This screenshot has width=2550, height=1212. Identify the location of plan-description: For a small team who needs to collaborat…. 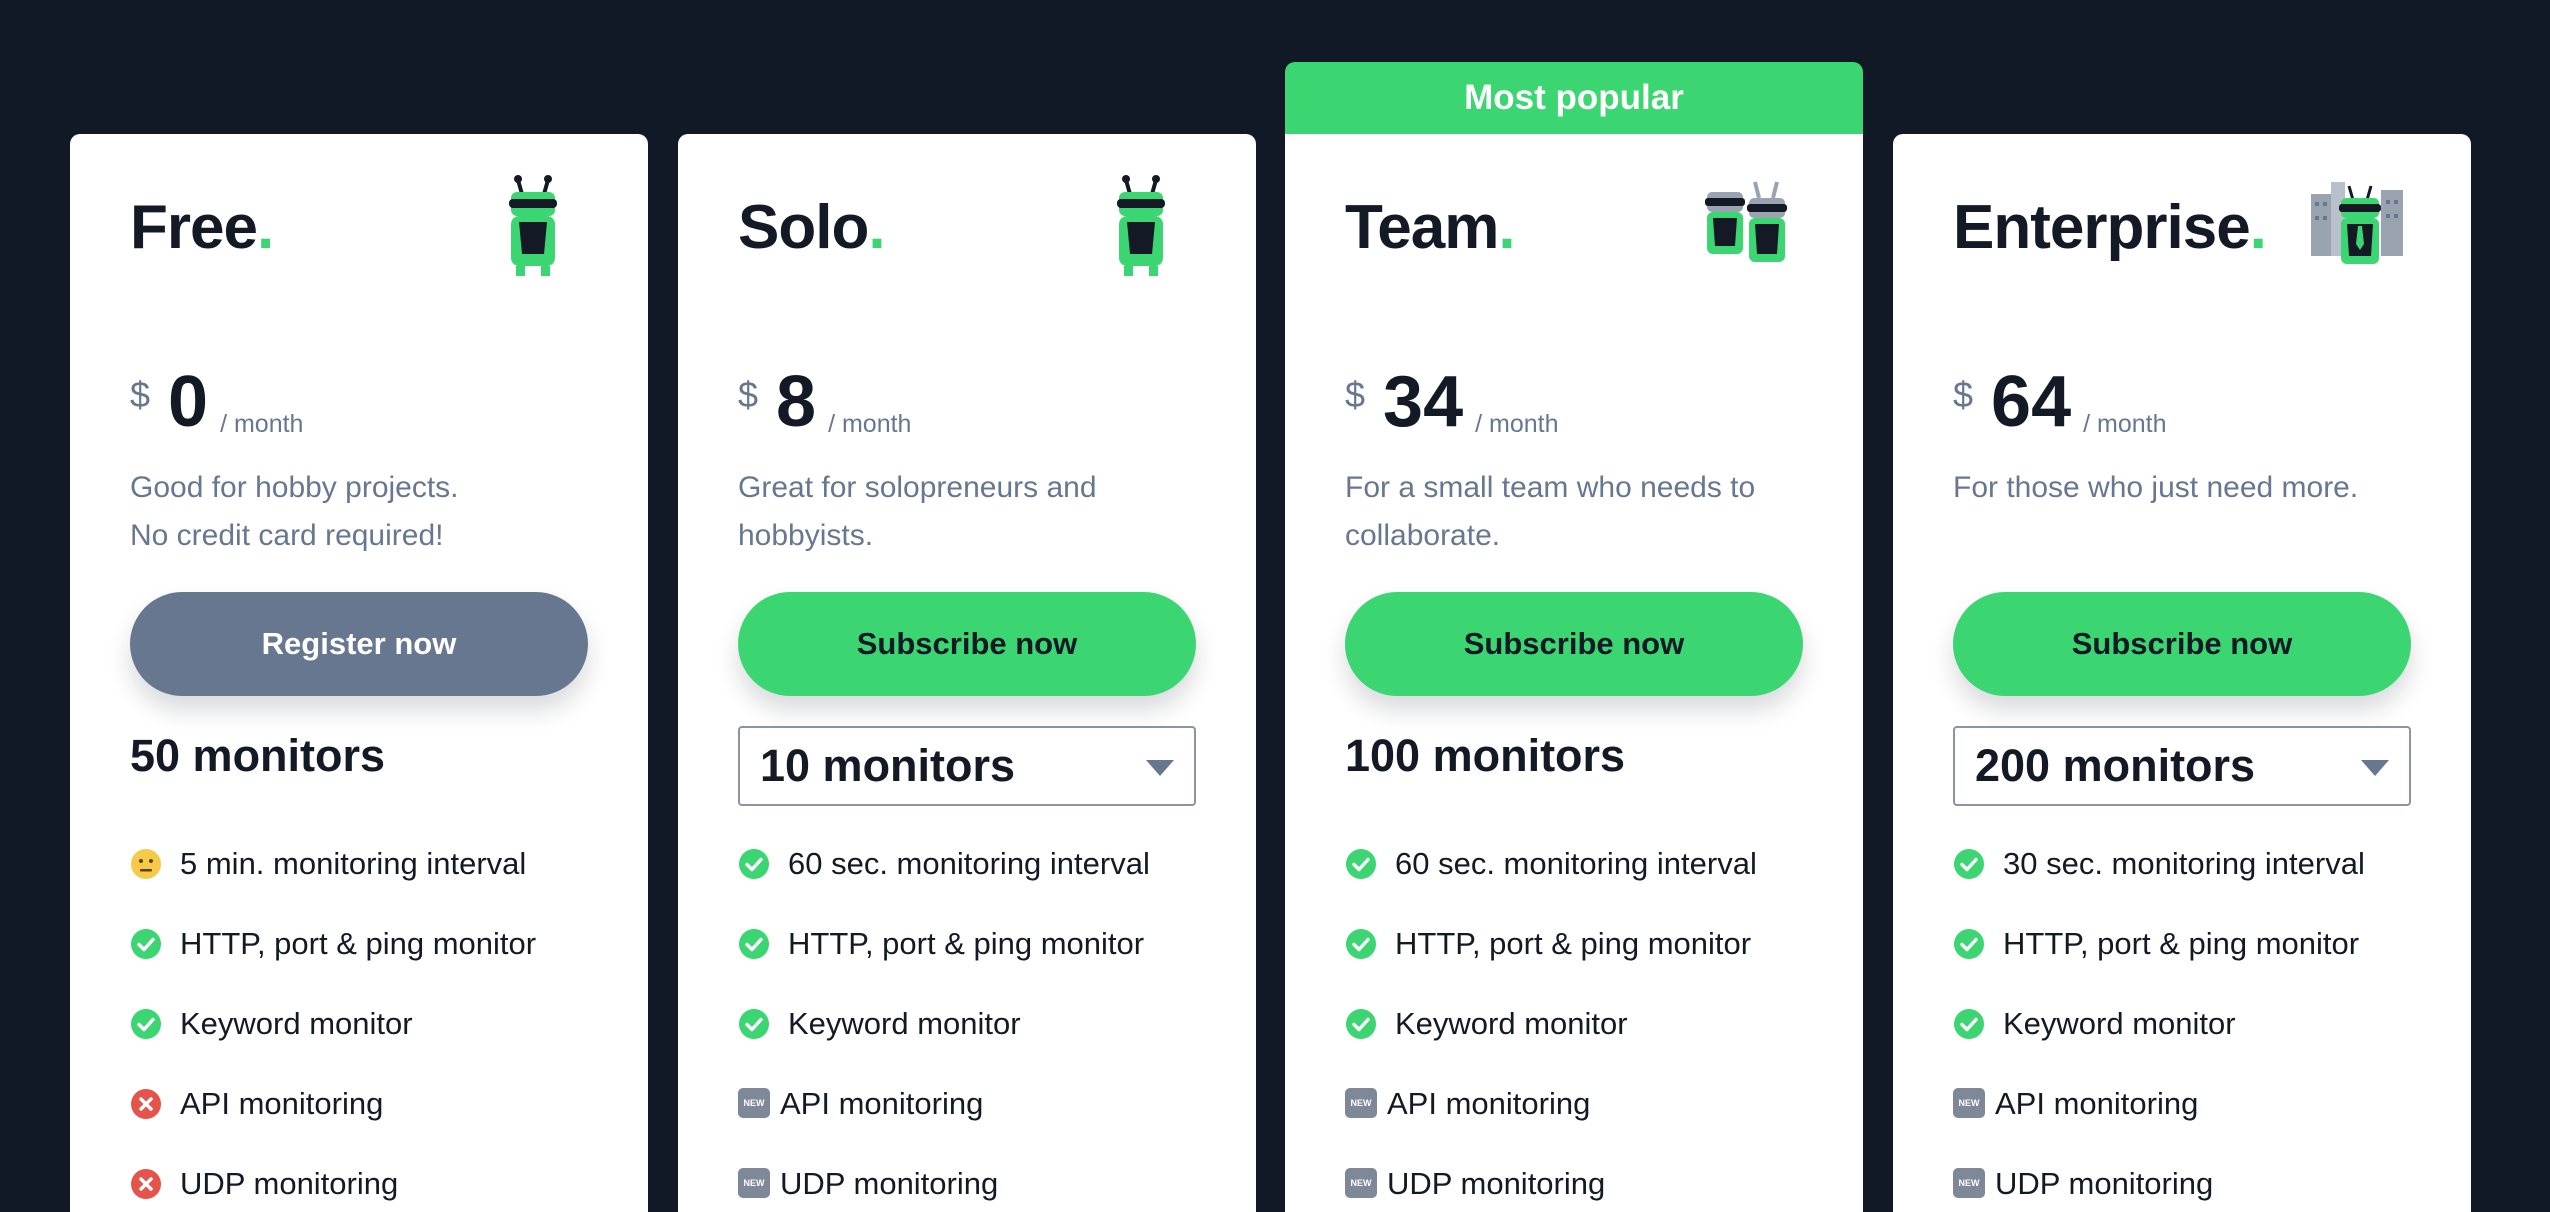
(1550, 511).